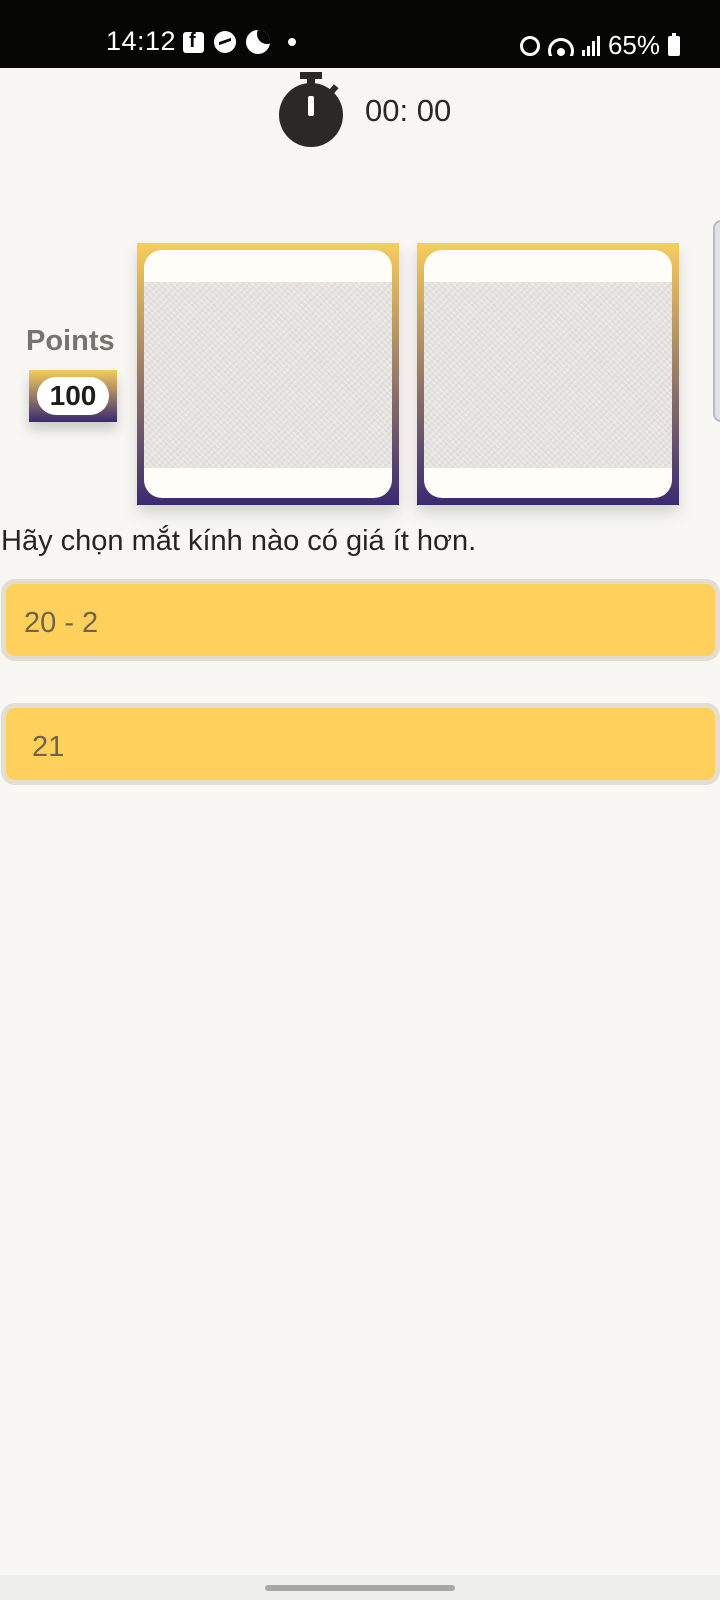 This screenshot has height=1600, width=720. What do you see at coordinates (360, 620) in the screenshot?
I see `answer-button-1: 20 - 2` at bounding box center [360, 620].